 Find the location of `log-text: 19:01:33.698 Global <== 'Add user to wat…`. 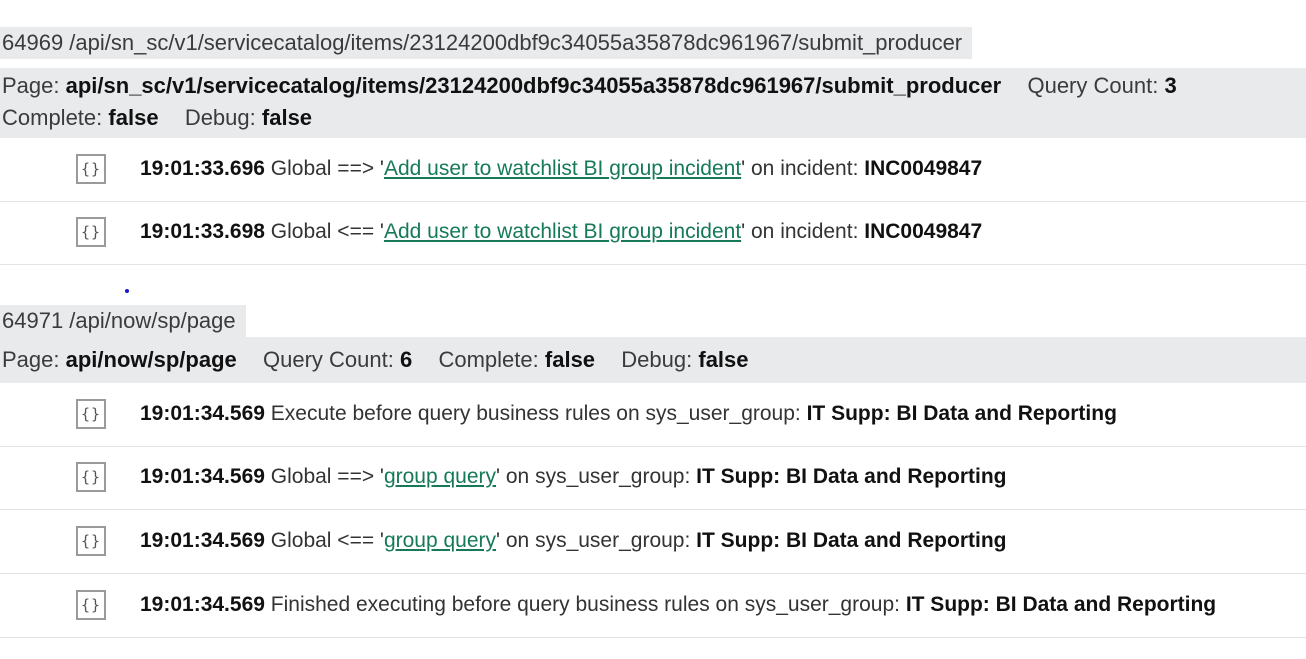

log-text: 19:01:33.698 Global <== 'Add user to wat… is located at coordinates (561, 232).